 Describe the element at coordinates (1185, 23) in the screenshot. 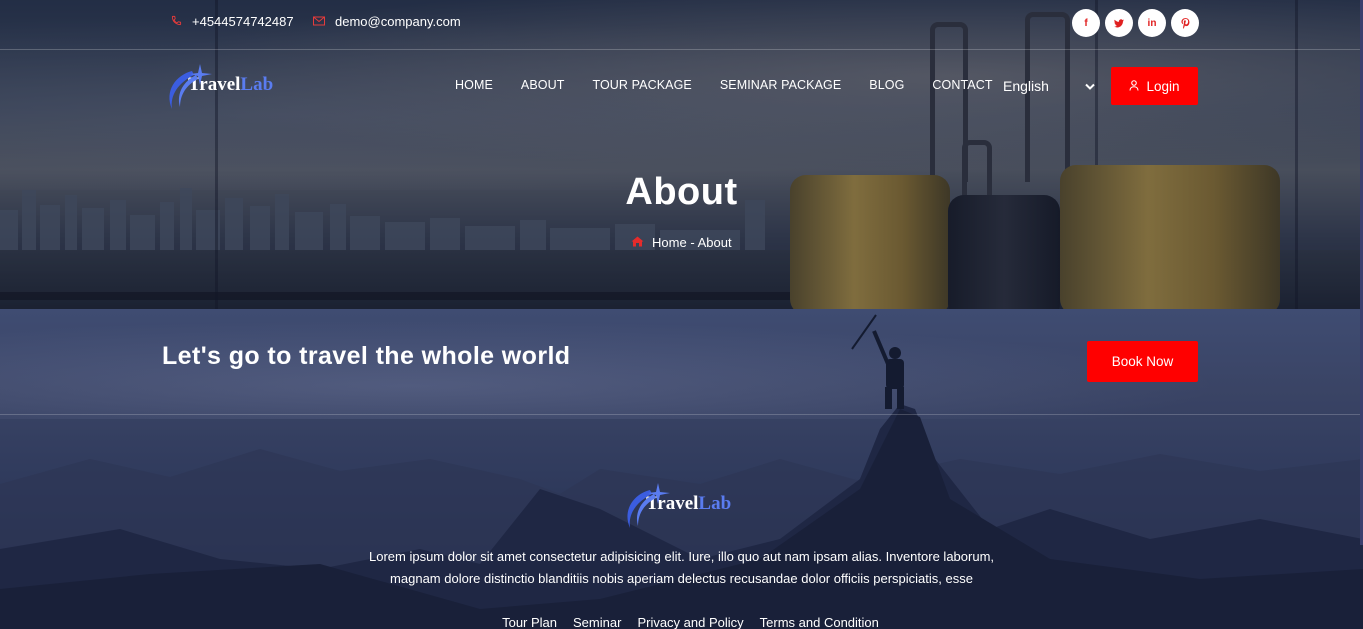

I see `pinterest-icon` at that location.